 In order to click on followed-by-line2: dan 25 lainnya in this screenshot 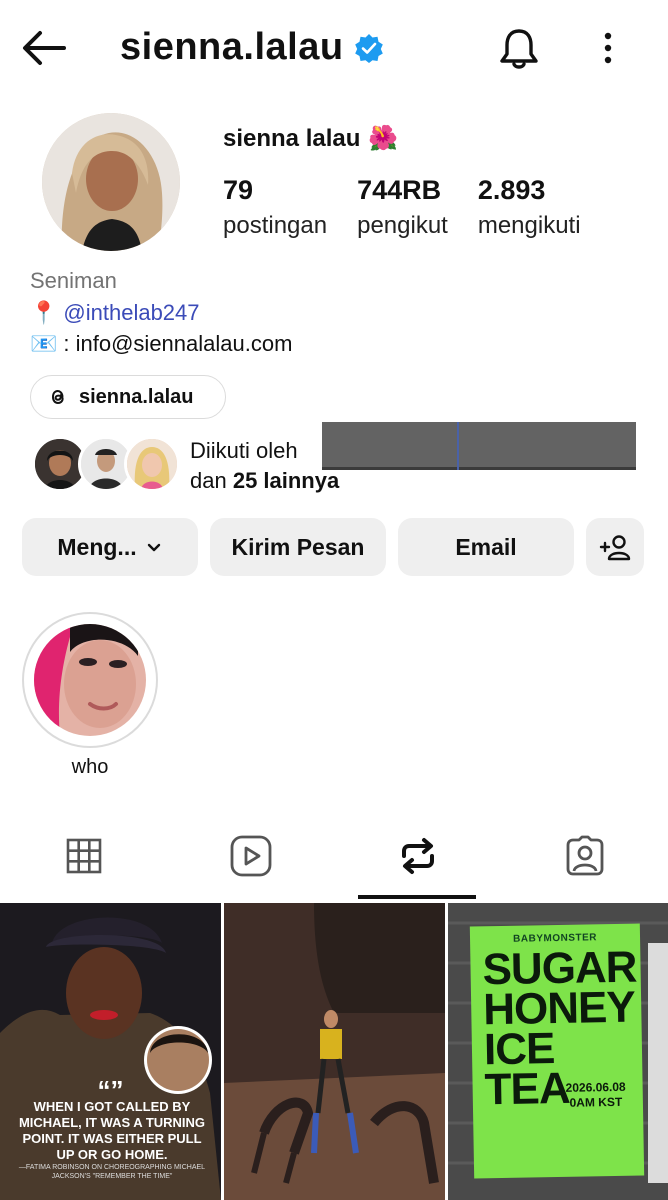, I will do `click(264, 481)`.